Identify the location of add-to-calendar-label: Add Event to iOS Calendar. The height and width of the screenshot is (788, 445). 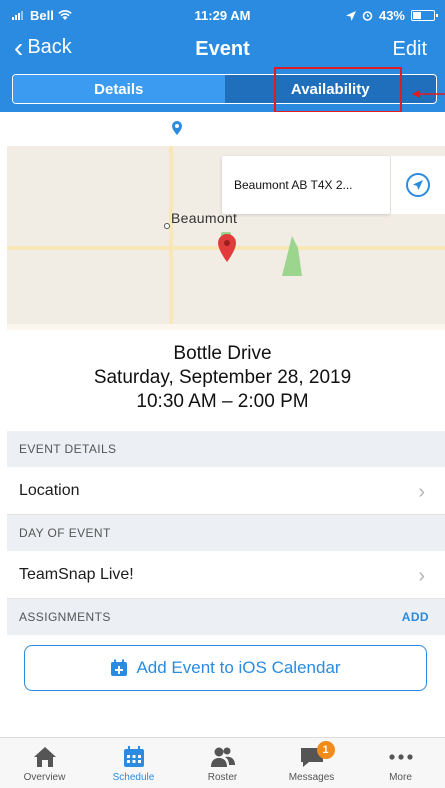
(238, 667).